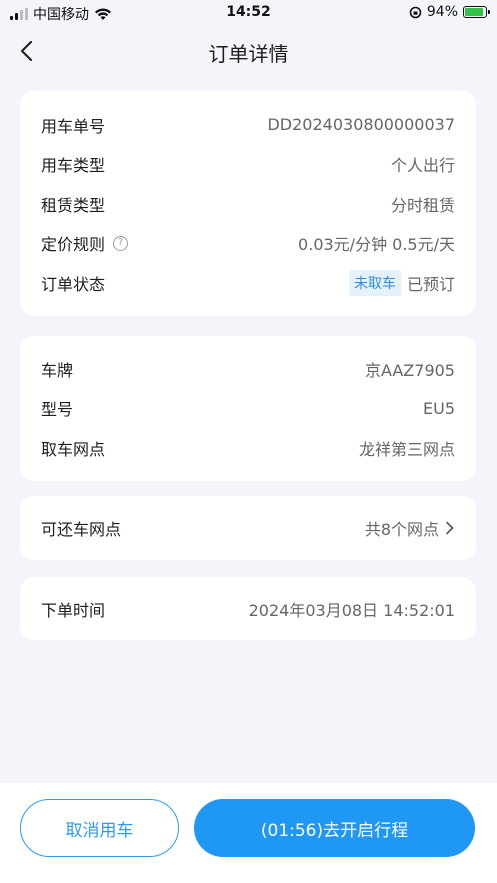 This screenshot has height=883, width=497. What do you see at coordinates (334, 828) in the screenshot?
I see `start-trip-button: (01:56)去开启行程` at bounding box center [334, 828].